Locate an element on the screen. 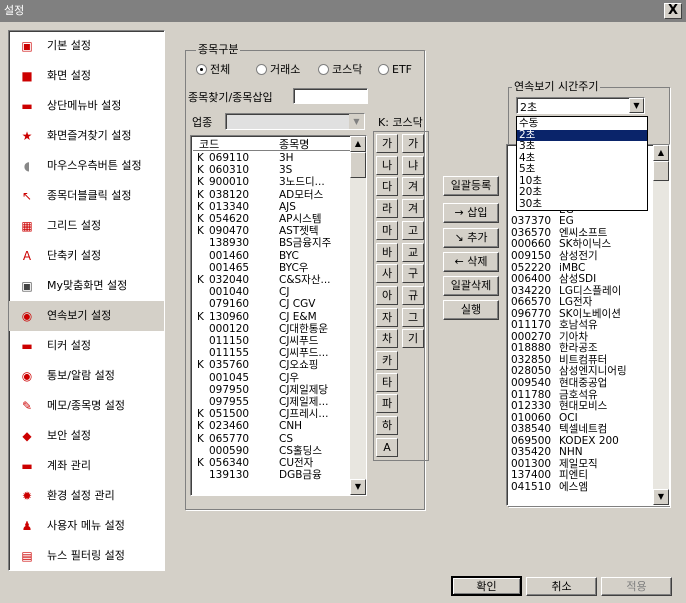  action-button: 실행 is located at coordinates (471, 310).